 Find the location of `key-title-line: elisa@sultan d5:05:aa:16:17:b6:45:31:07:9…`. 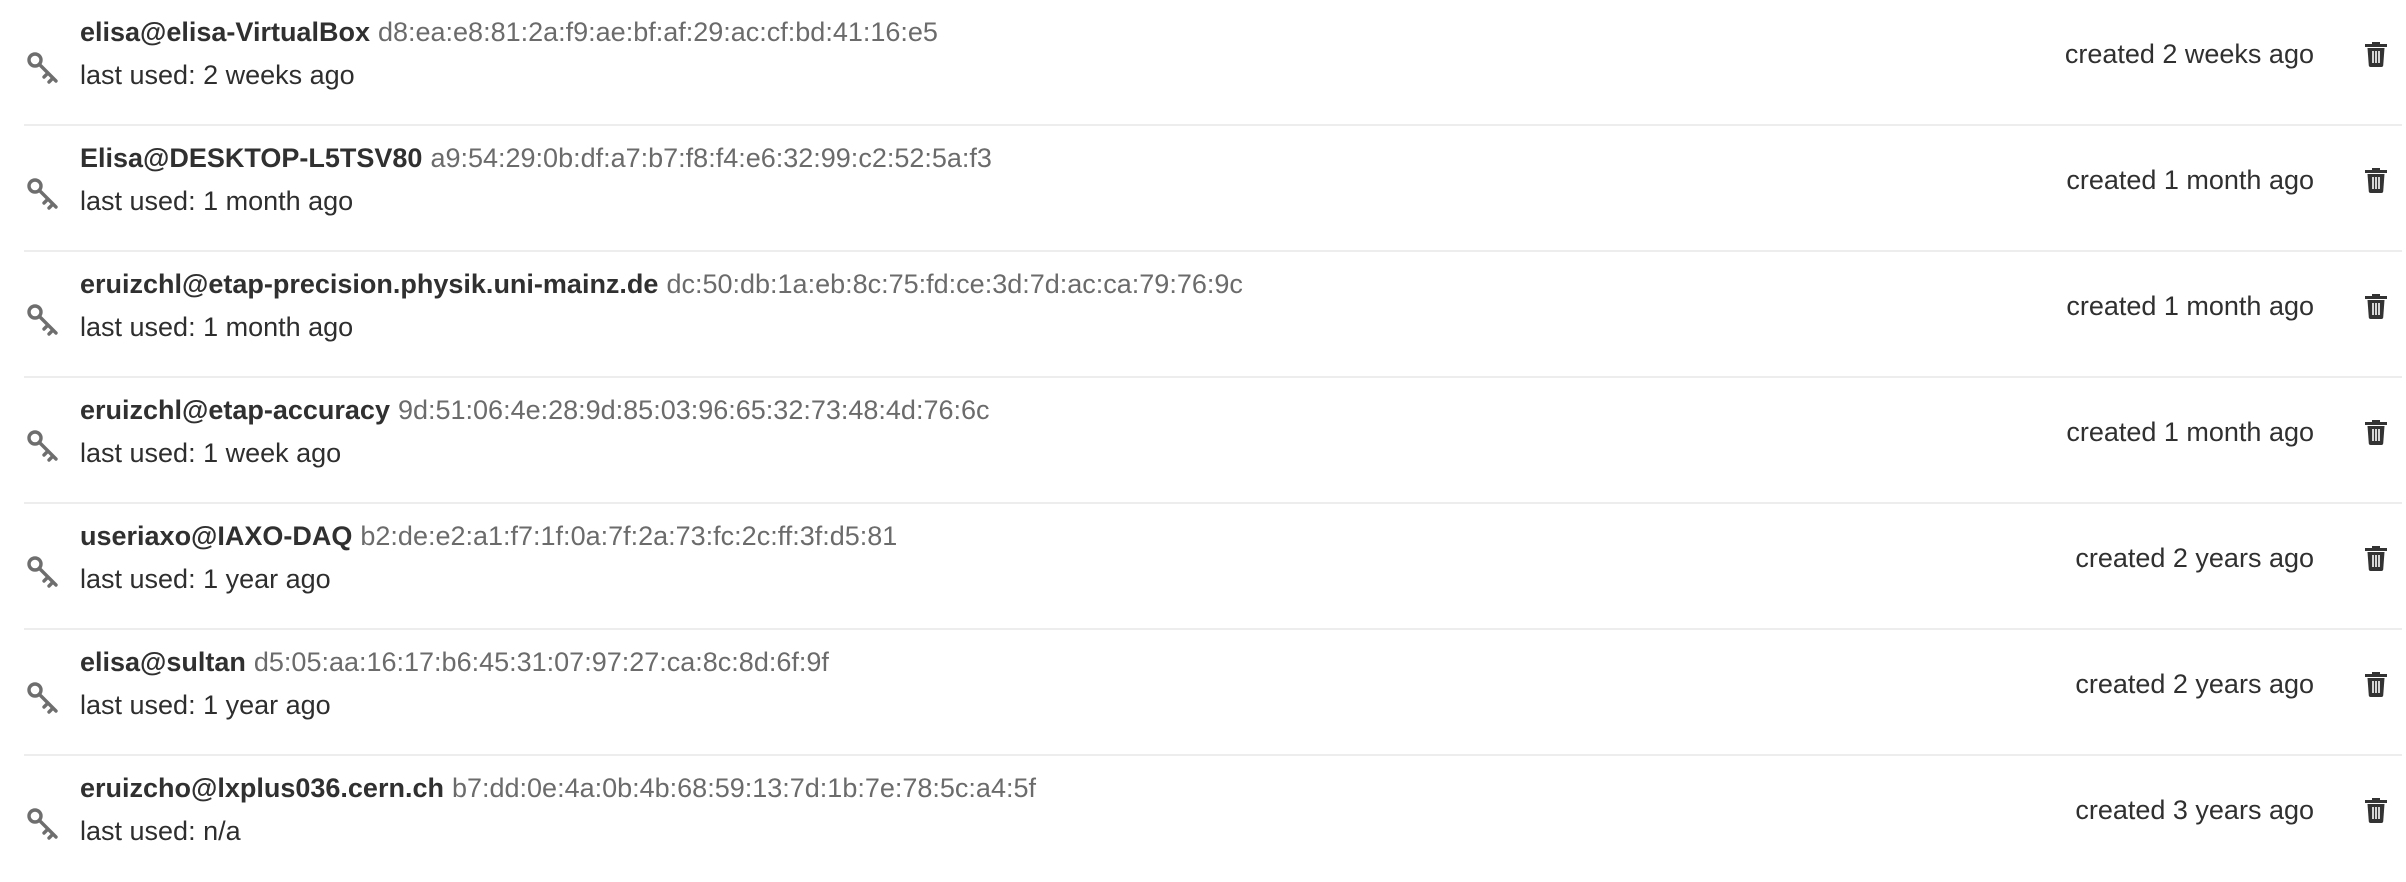

key-title-line: elisa@sultan d5:05:aa:16:17:b6:45:31:07:9… is located at coordinates (454, 662).